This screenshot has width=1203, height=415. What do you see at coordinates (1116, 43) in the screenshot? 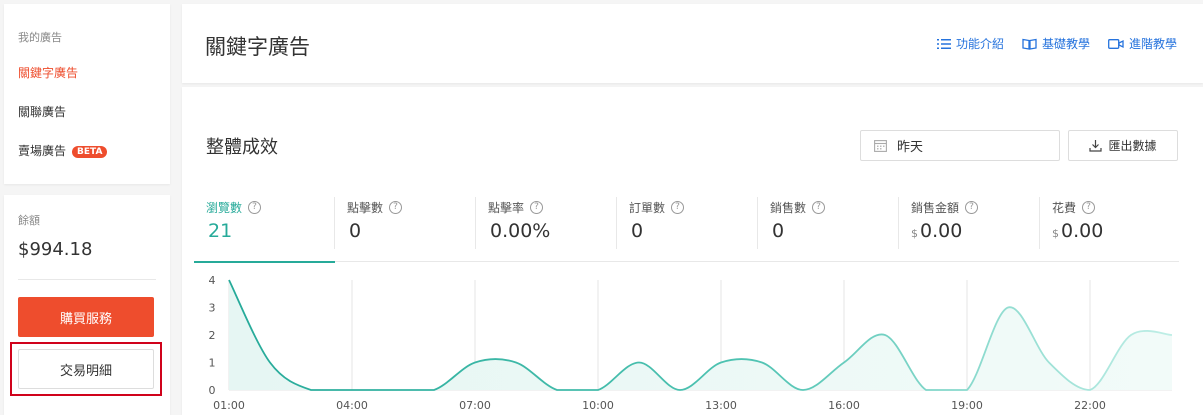
I see `video-icon` at bounding box center [1116, 43].